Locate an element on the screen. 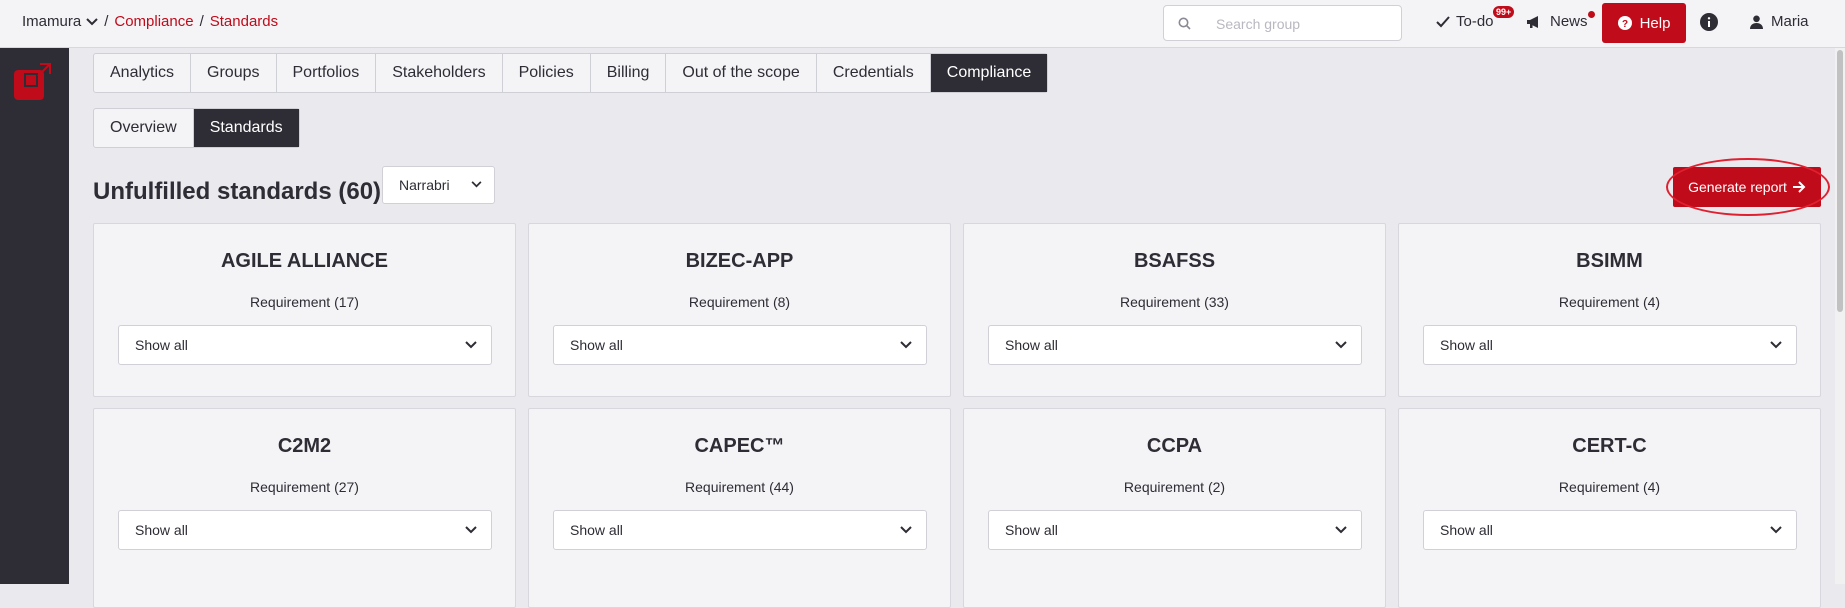 The width and height of the screenshot is (1845, 608). help-label: Help is located at coordinates (1655, 23).